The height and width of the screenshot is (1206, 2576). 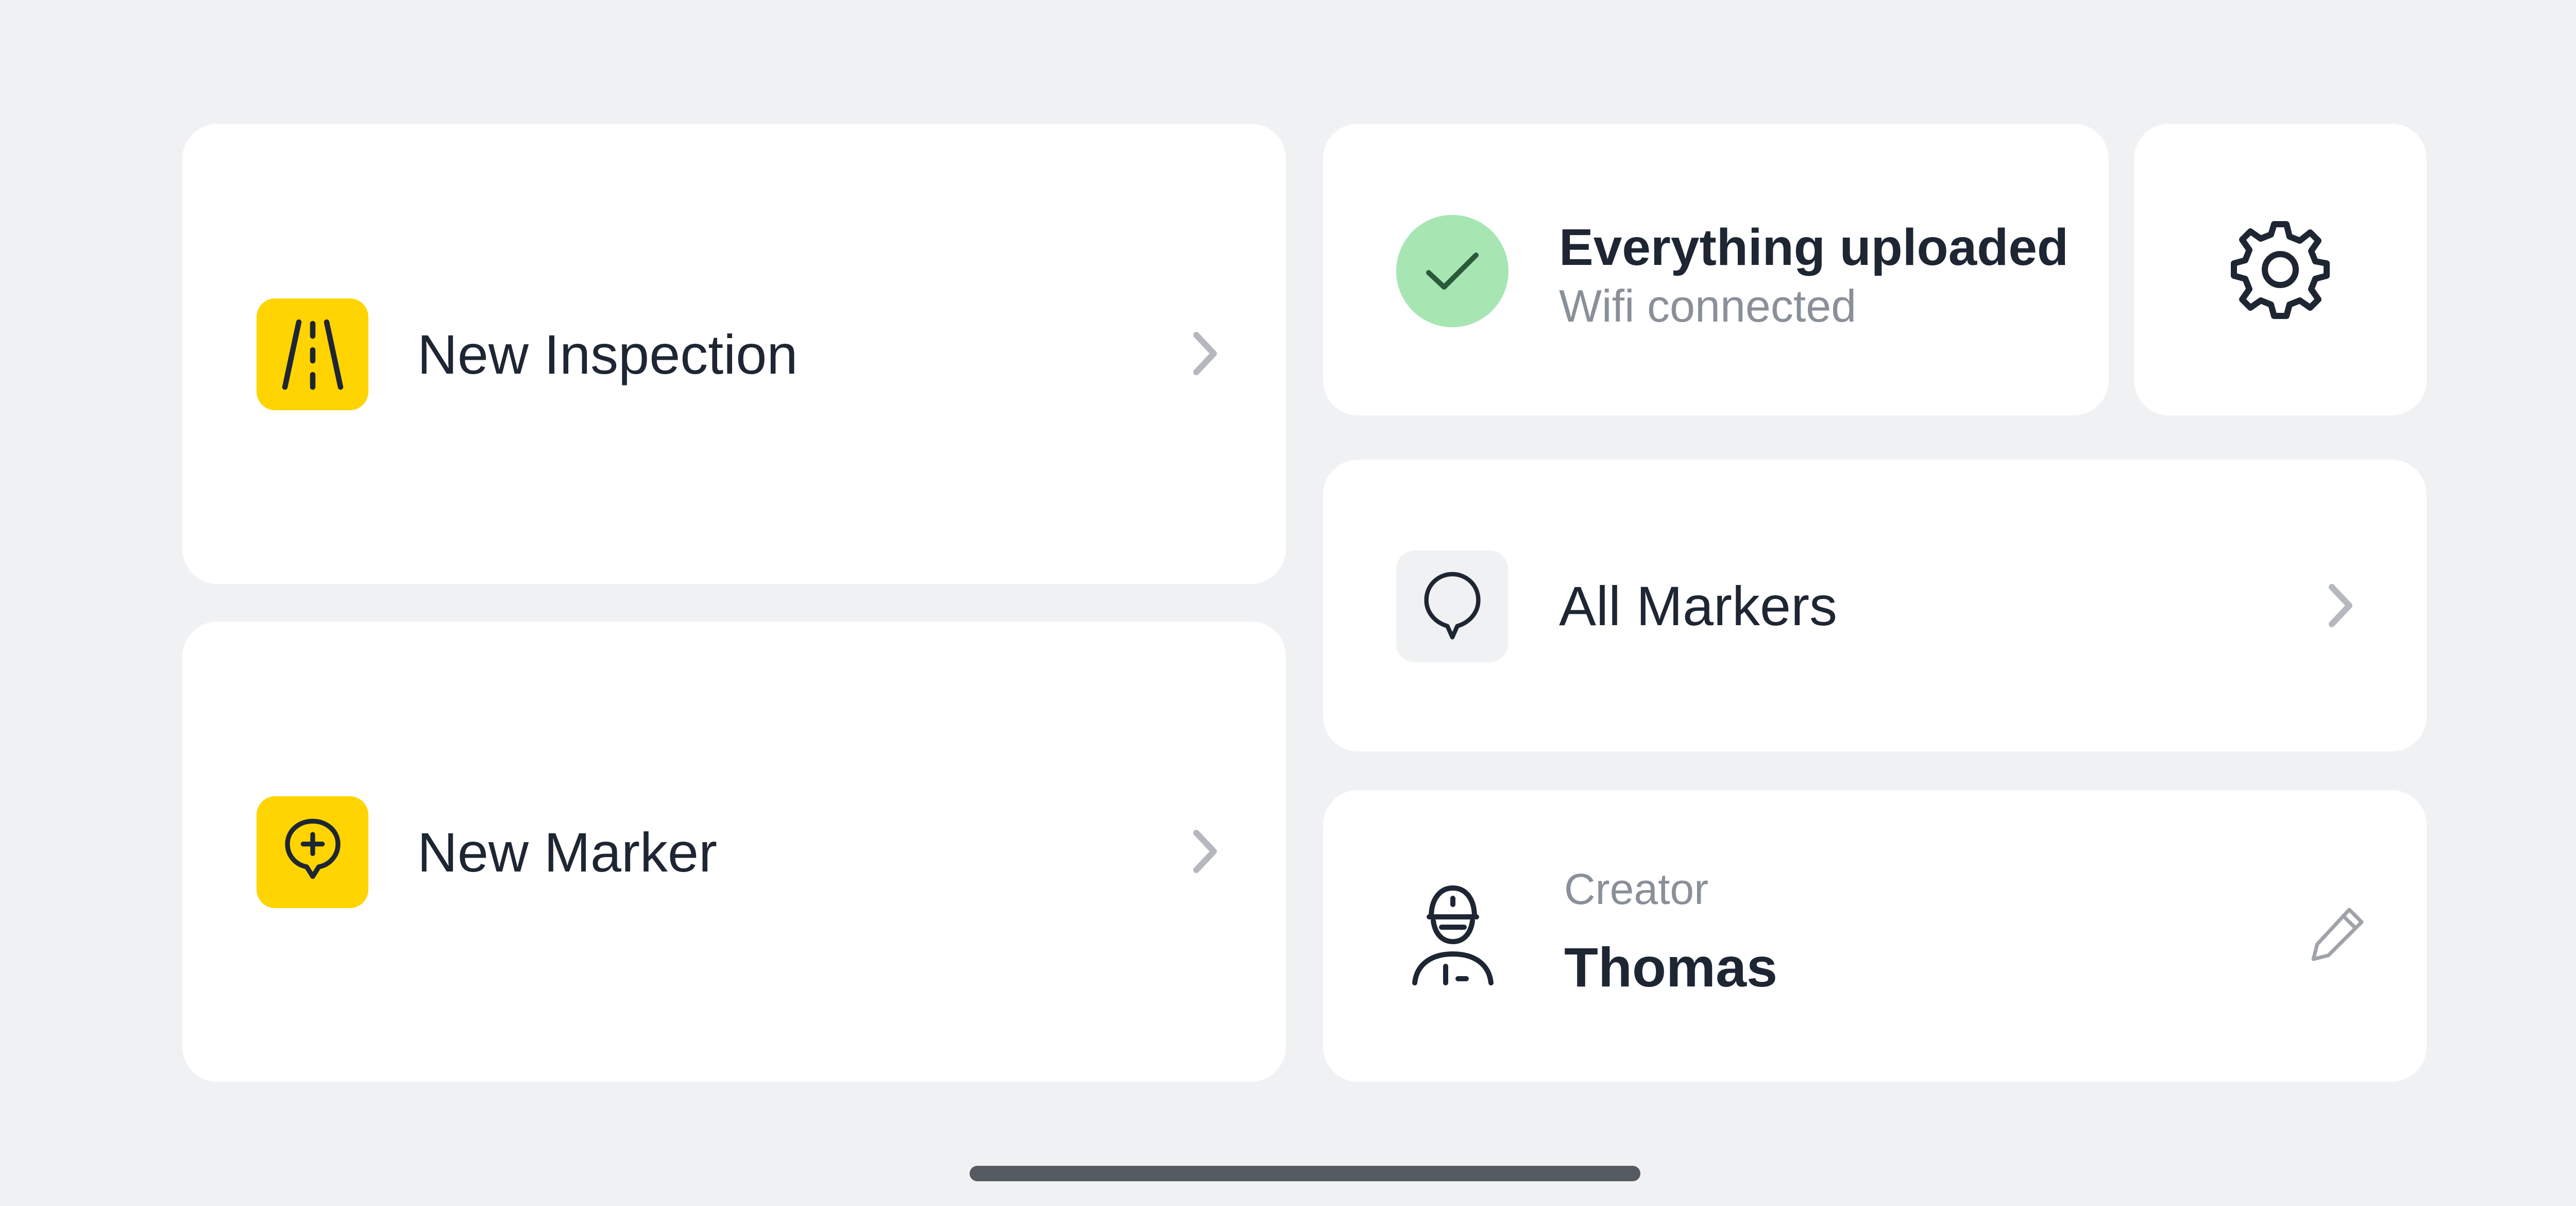 What do you see at coordinates (607, 354) in the screenshot?
I see `new-inspection-label: New Inspection` at bounding box center [607, 354].